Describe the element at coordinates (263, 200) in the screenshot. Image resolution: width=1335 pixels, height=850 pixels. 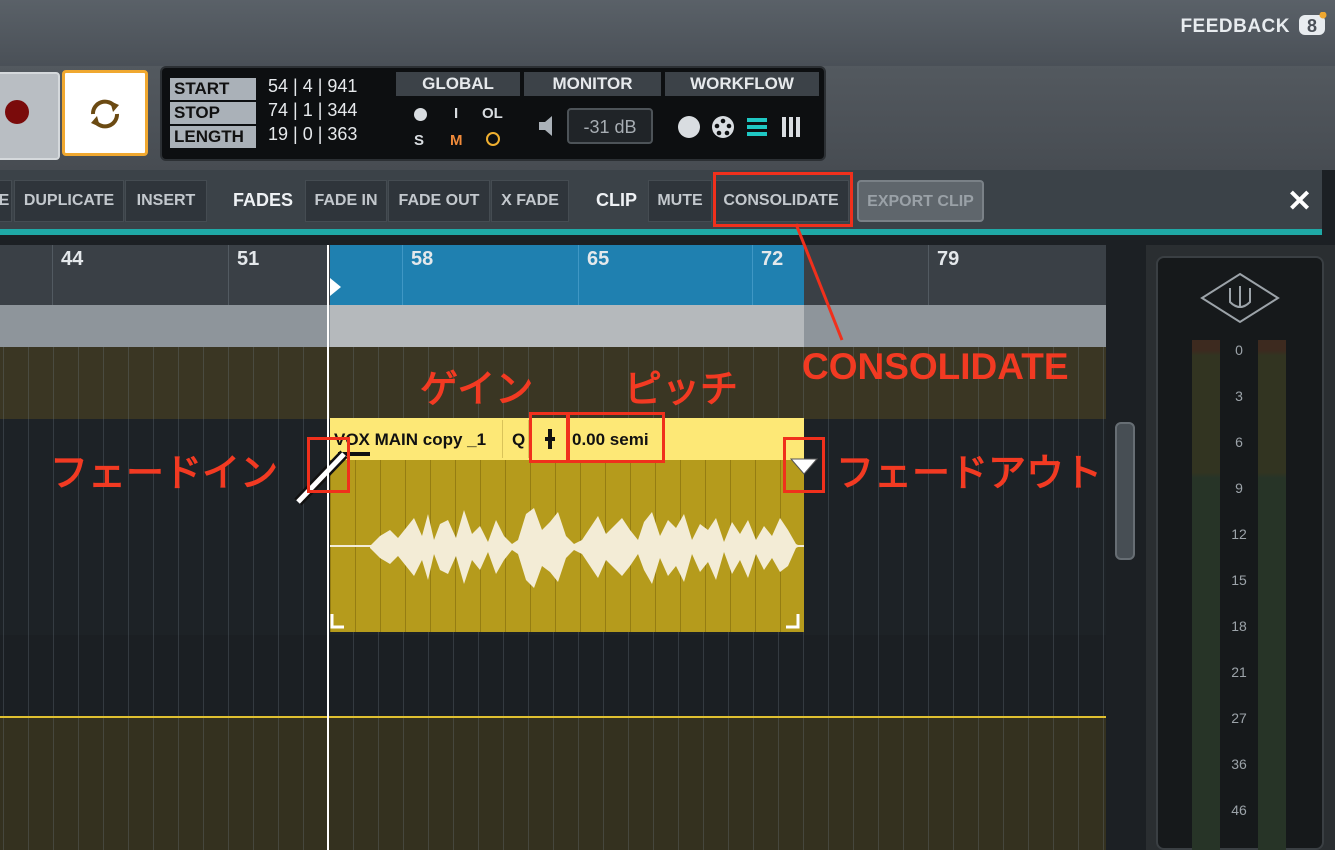
I see `fades-label: FADES` at that location.